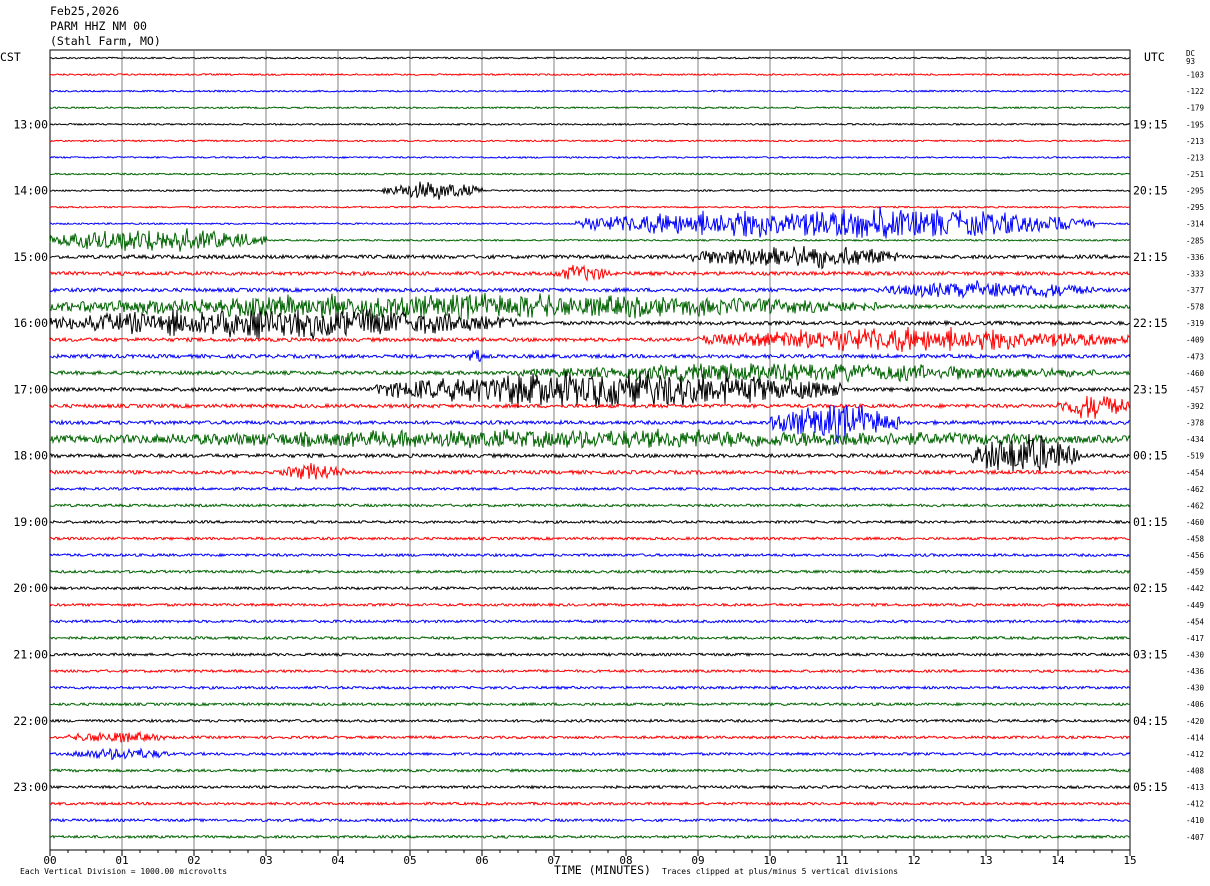 The width and height of the screenshot is (1210, 886). I want to click on dc-offset-label: -449, so click(1195, 605).